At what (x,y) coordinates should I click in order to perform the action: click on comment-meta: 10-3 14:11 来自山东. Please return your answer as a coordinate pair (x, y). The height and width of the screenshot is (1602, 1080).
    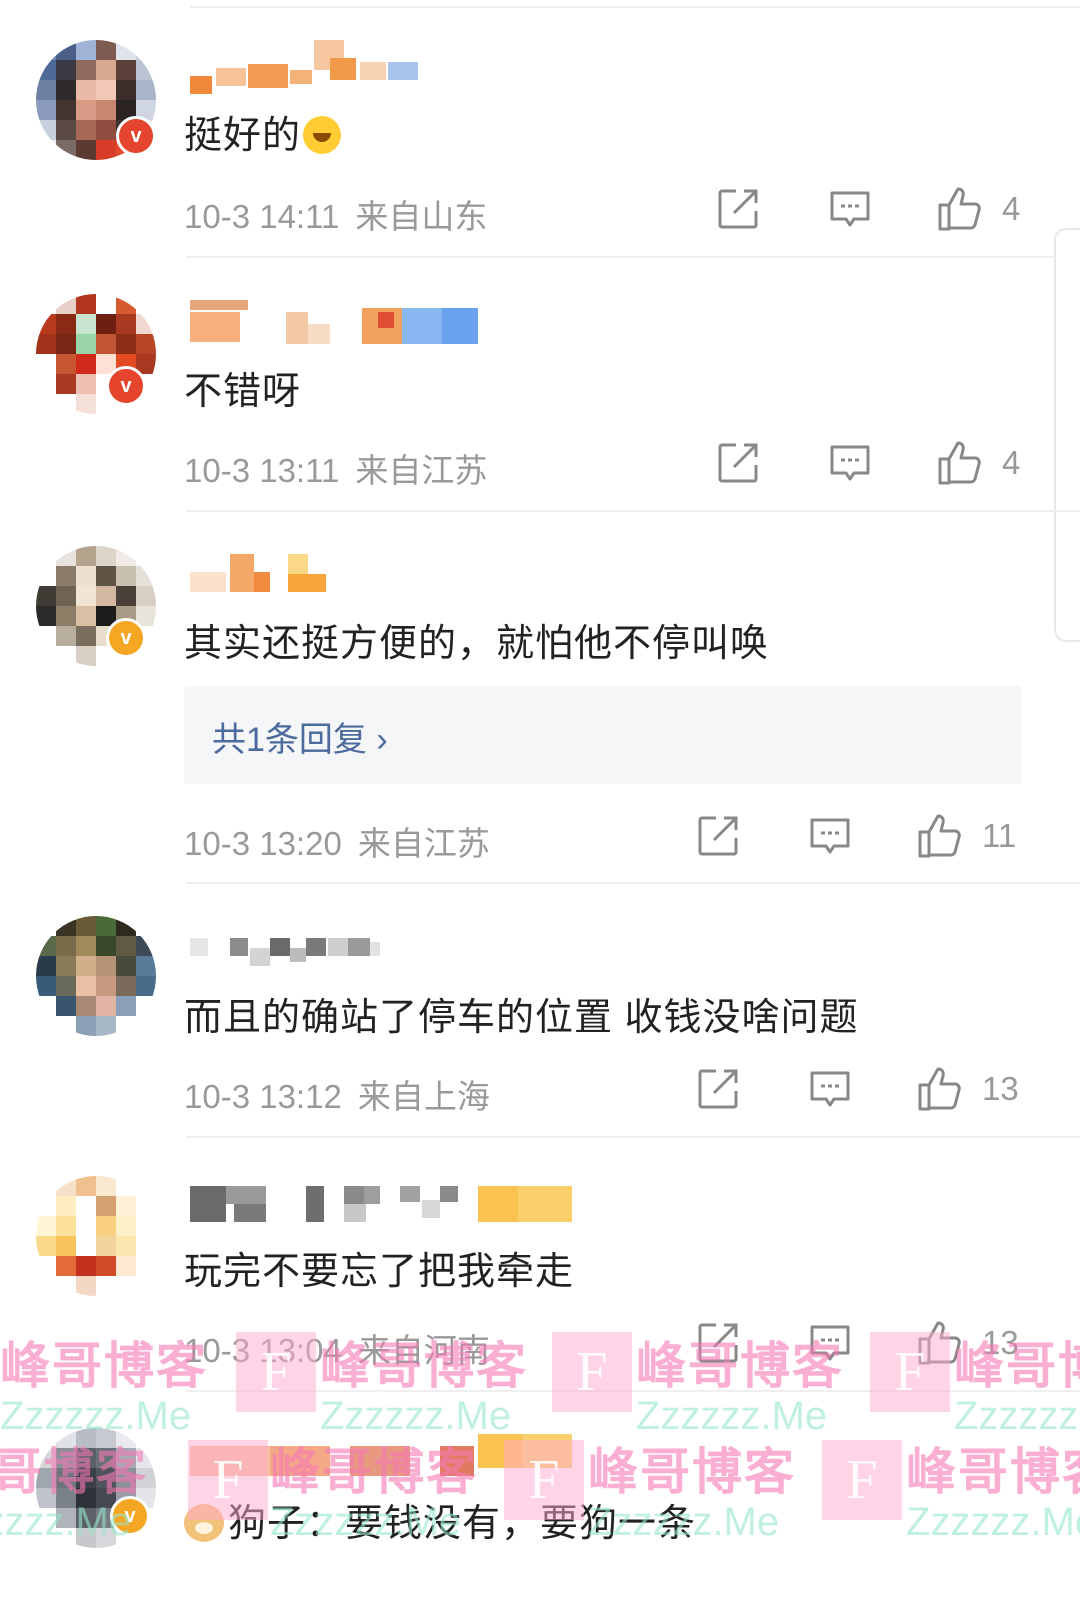
    Looking at the image, I should click on (335, 214).